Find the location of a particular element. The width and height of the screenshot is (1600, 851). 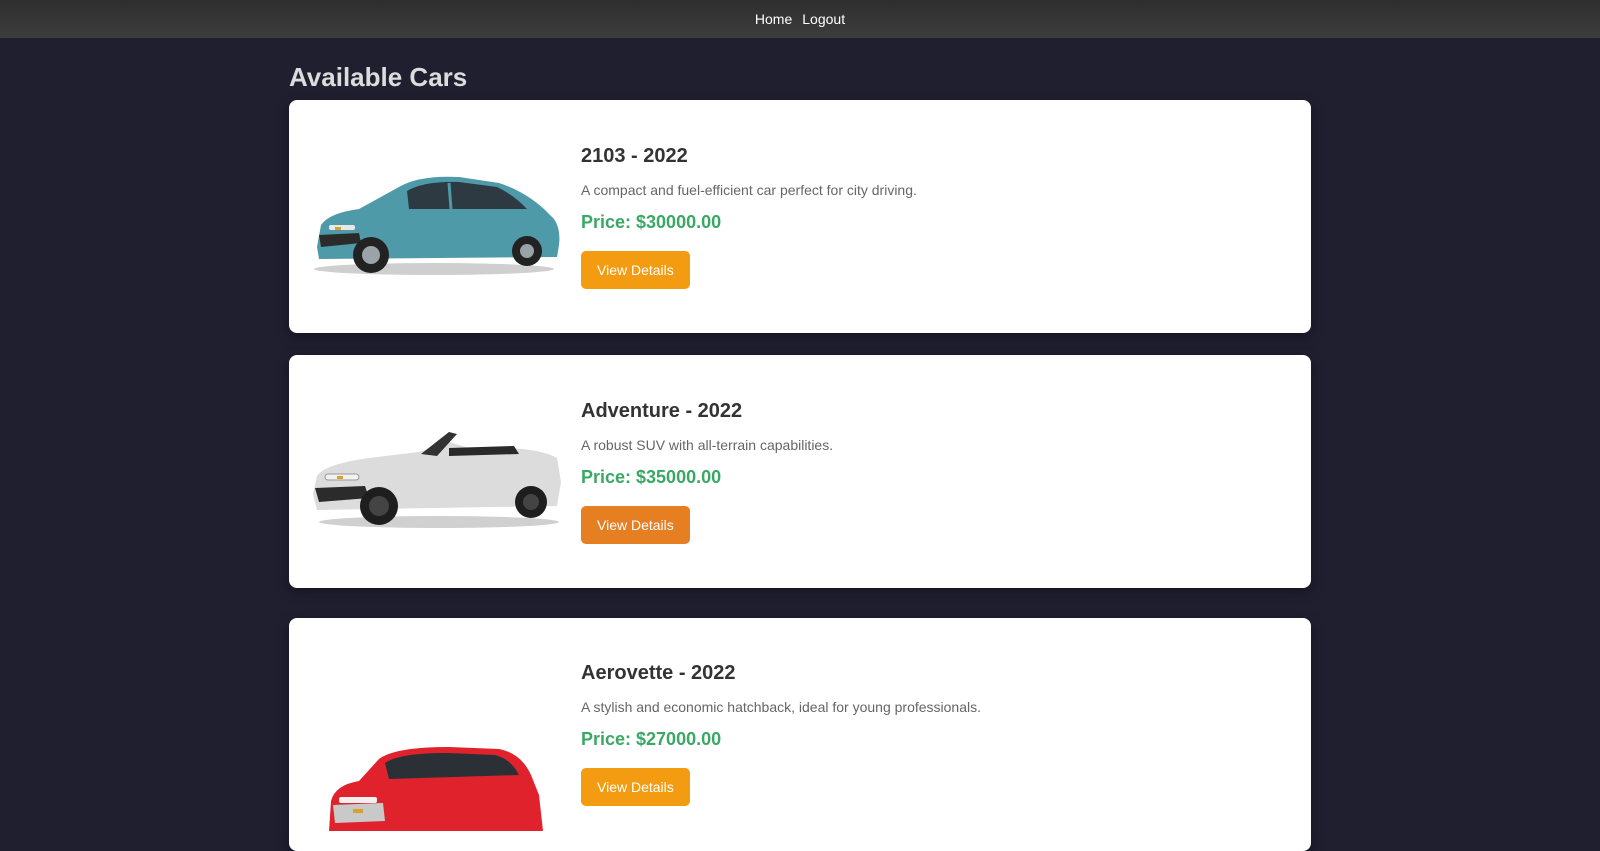

top-navbar: Home Logout is located at coordinates (800, 19).